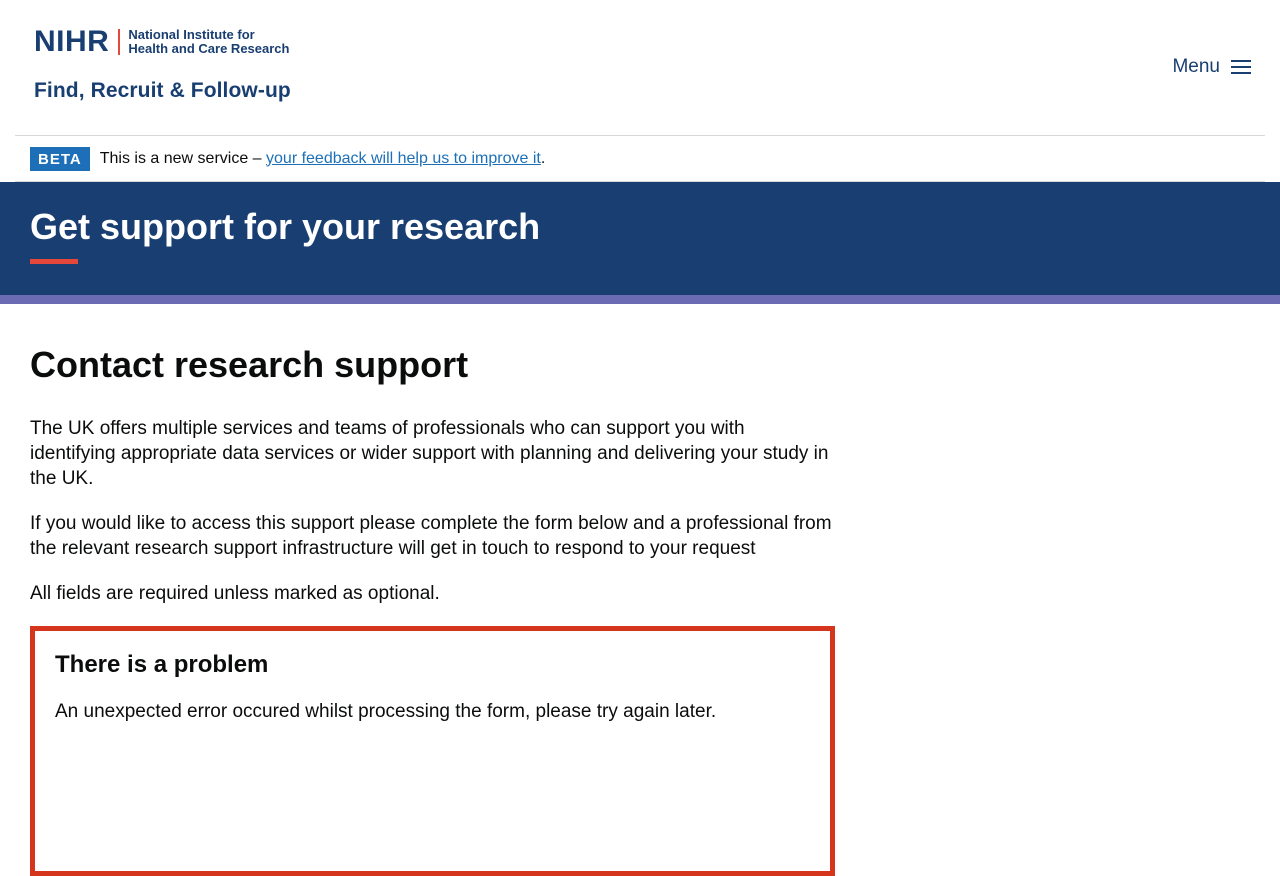 This screenshot has width=1280, height=876. I want to click on service-name: Find, Recruit & Follow-up, so click(162, 90).